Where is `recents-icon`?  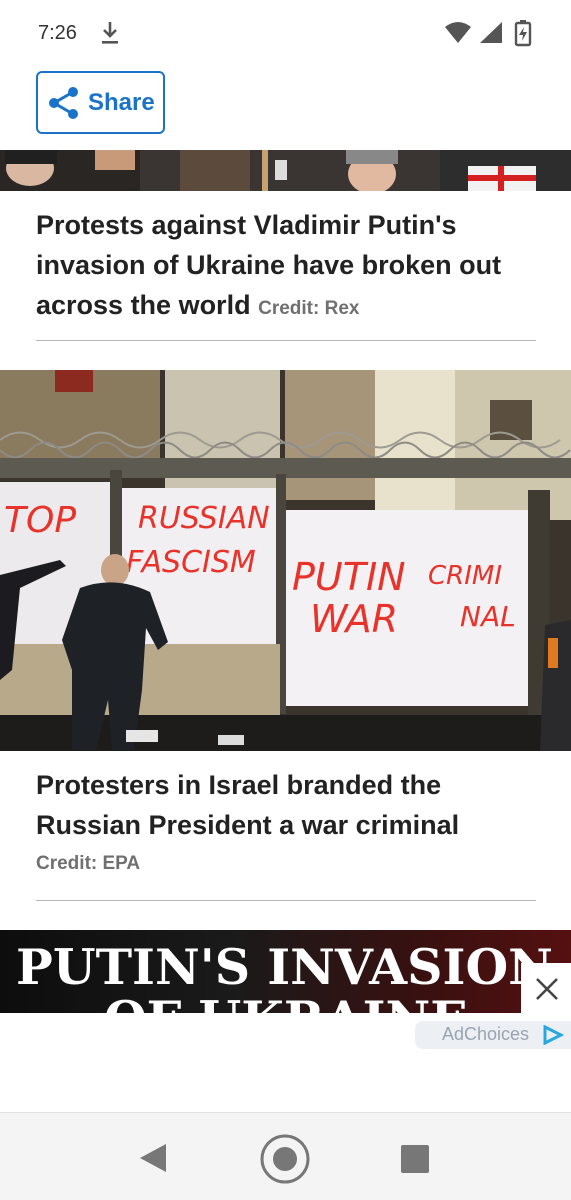 recents-icon is located at coordinates (415, 1159).